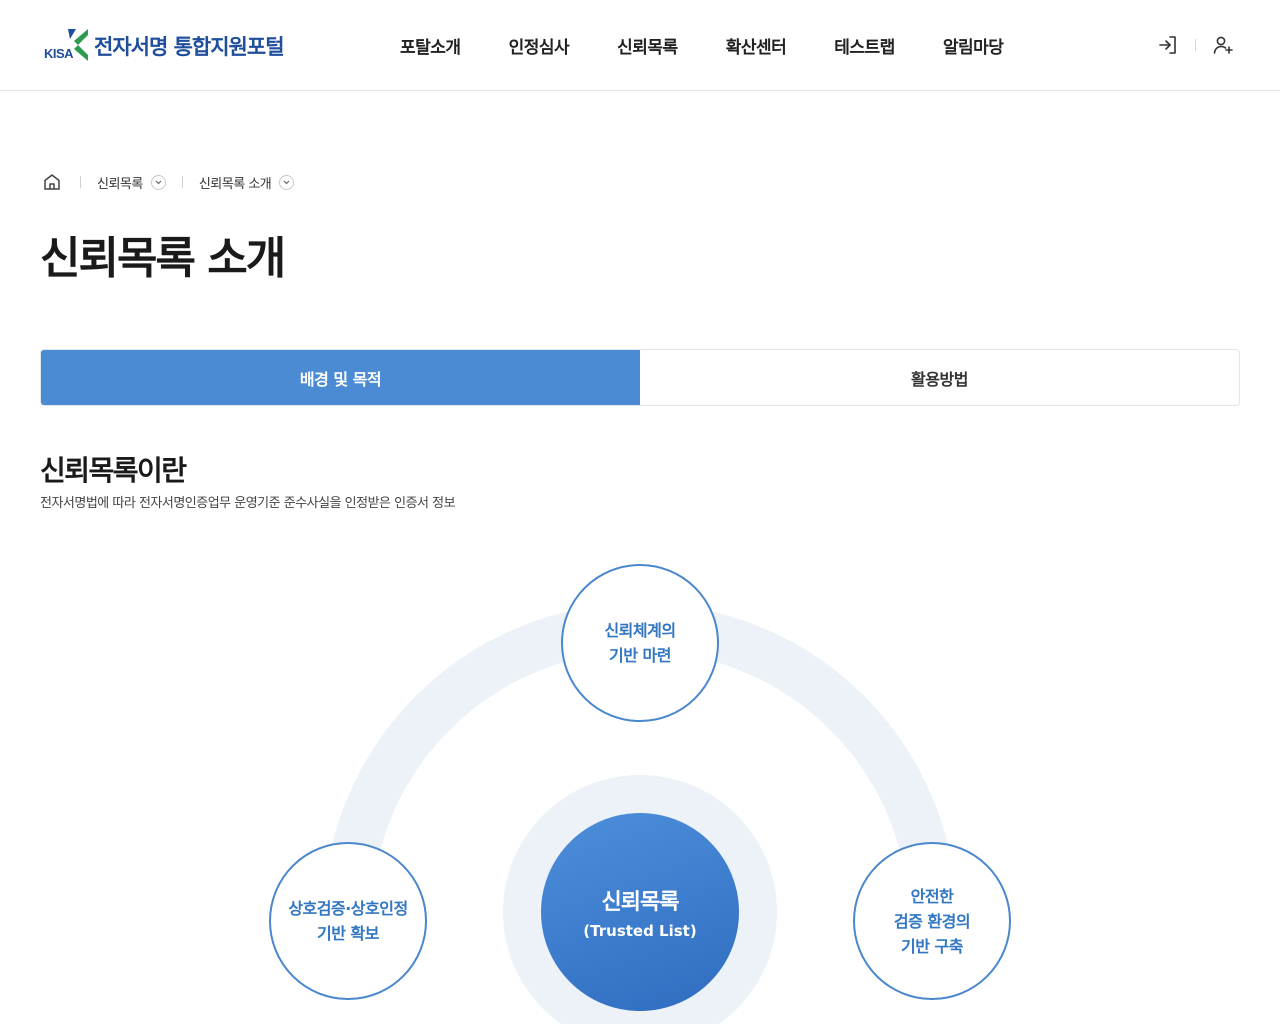 Image resolution: width=1280 pixels, height=1024 pixels. I want to click on breadcrumb: 신뢰목록 신뢰목록 소개, so click(167, 182).